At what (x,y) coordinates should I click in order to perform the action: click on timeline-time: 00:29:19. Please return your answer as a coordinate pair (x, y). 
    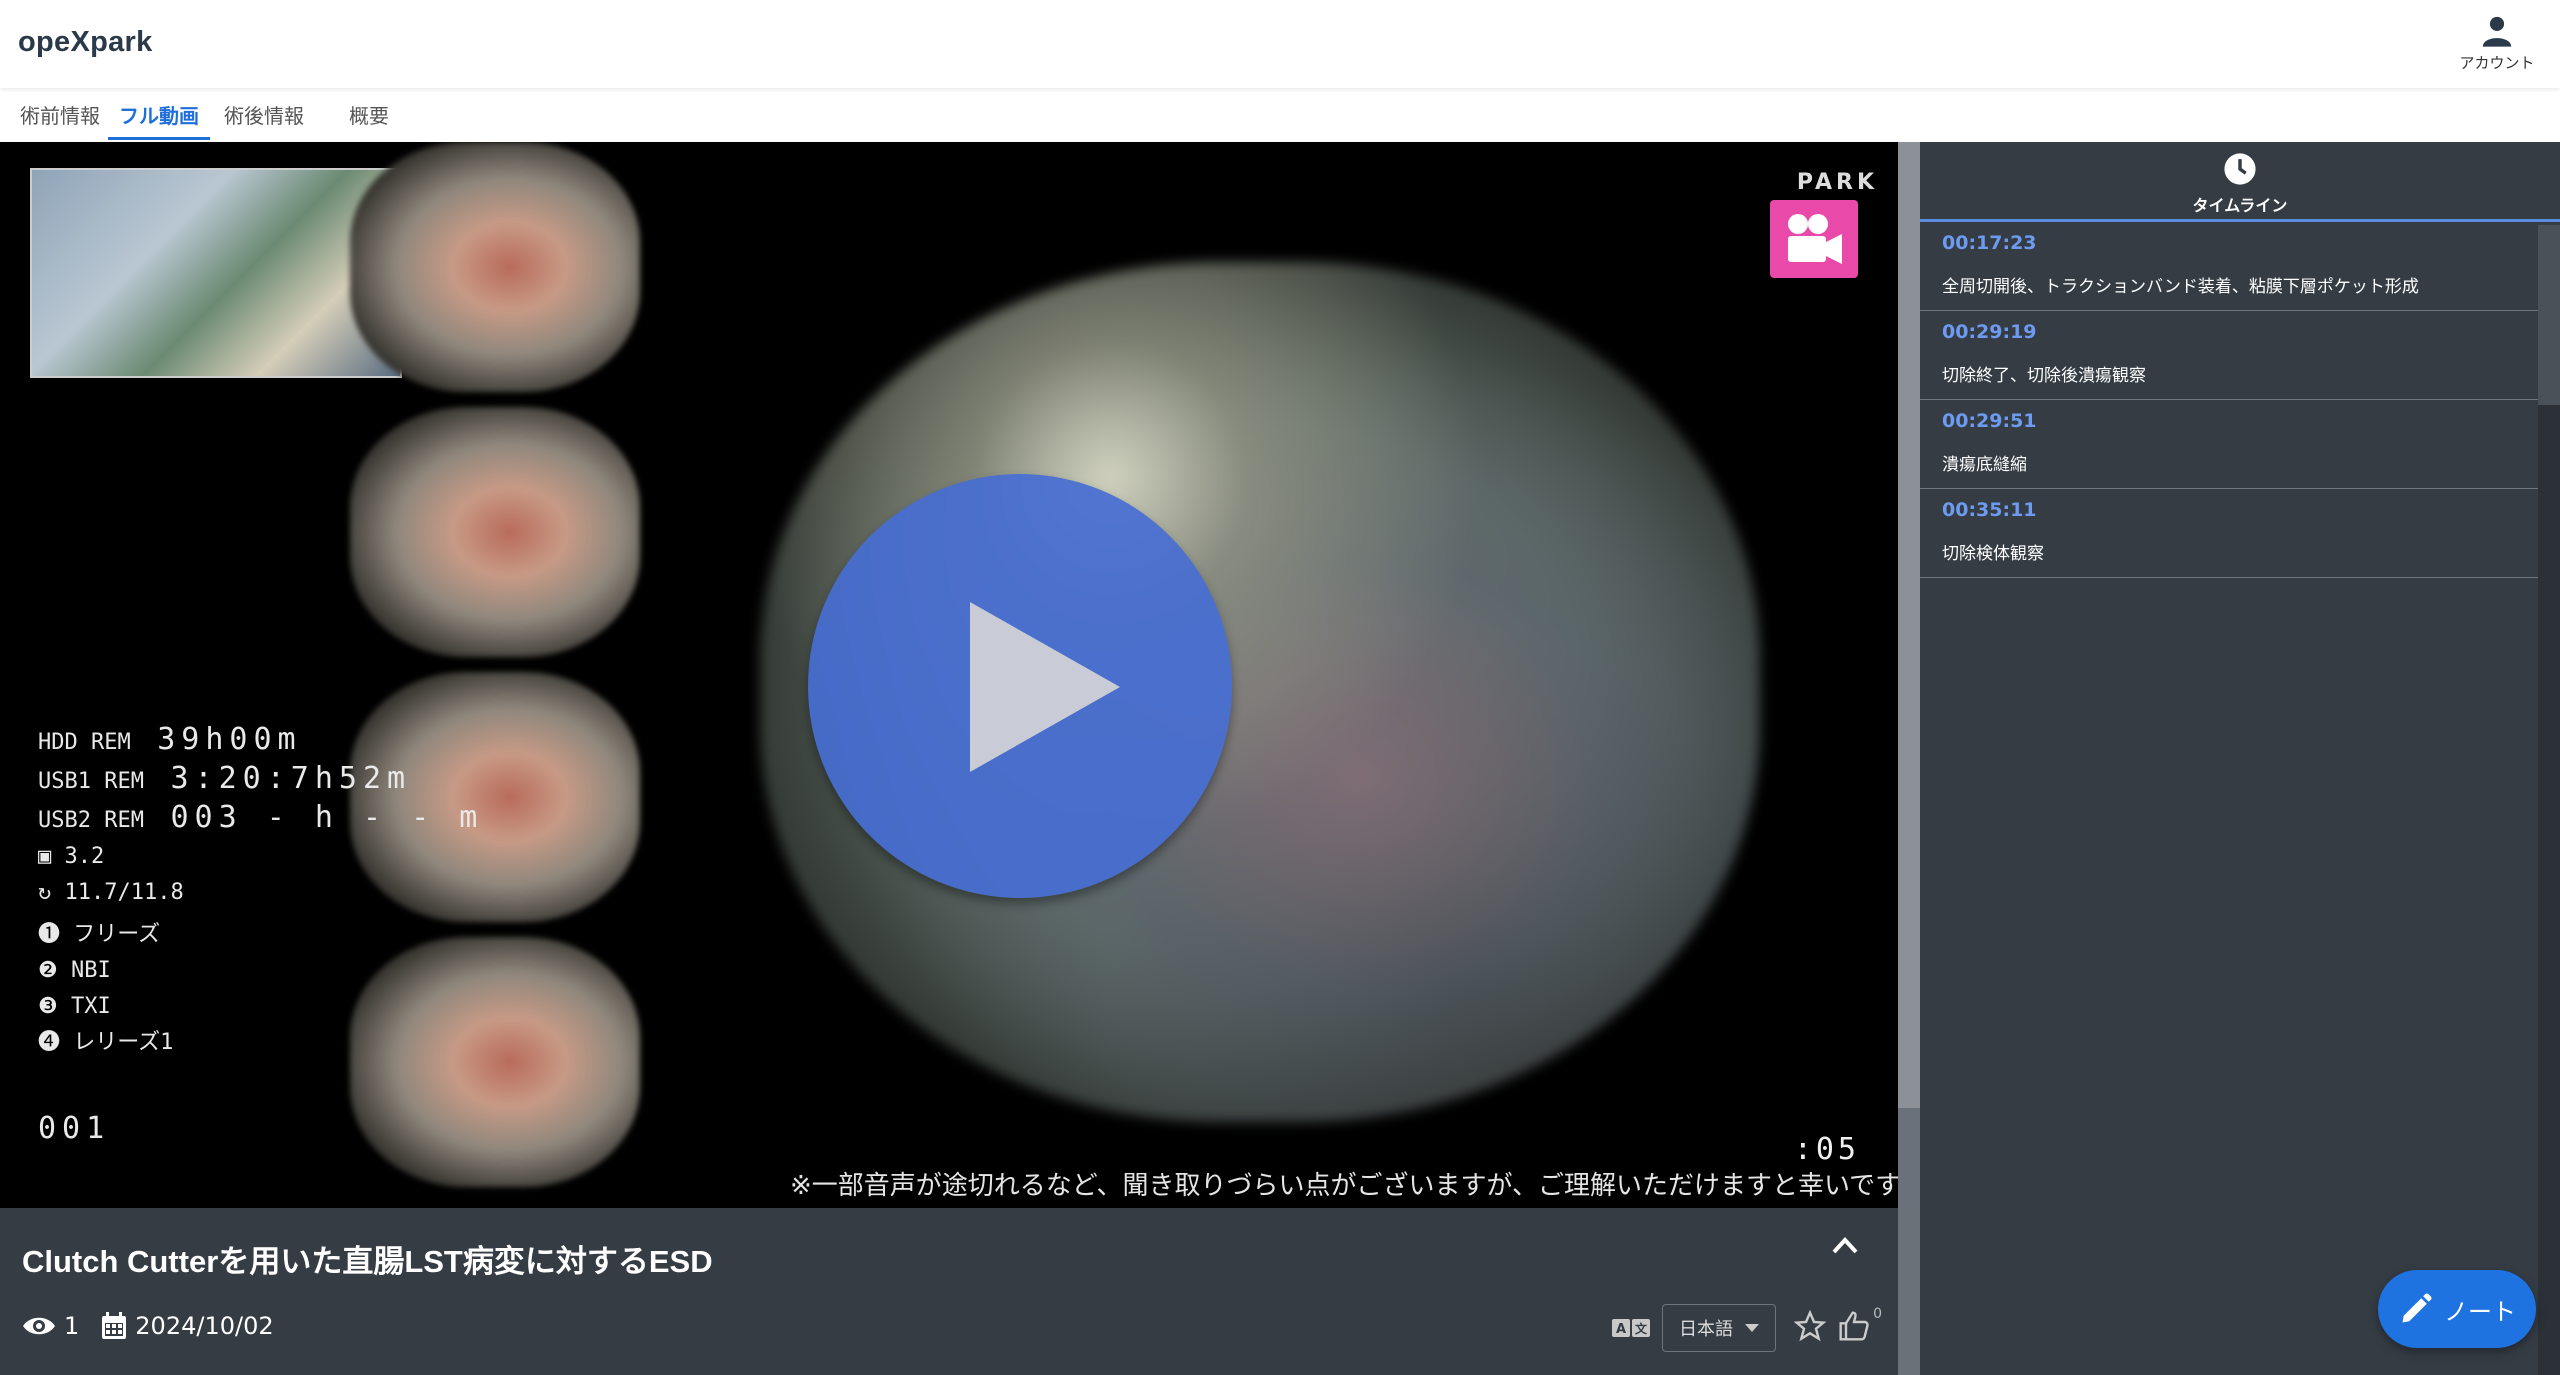
    Looking at the image, I should click on (2229, 332).